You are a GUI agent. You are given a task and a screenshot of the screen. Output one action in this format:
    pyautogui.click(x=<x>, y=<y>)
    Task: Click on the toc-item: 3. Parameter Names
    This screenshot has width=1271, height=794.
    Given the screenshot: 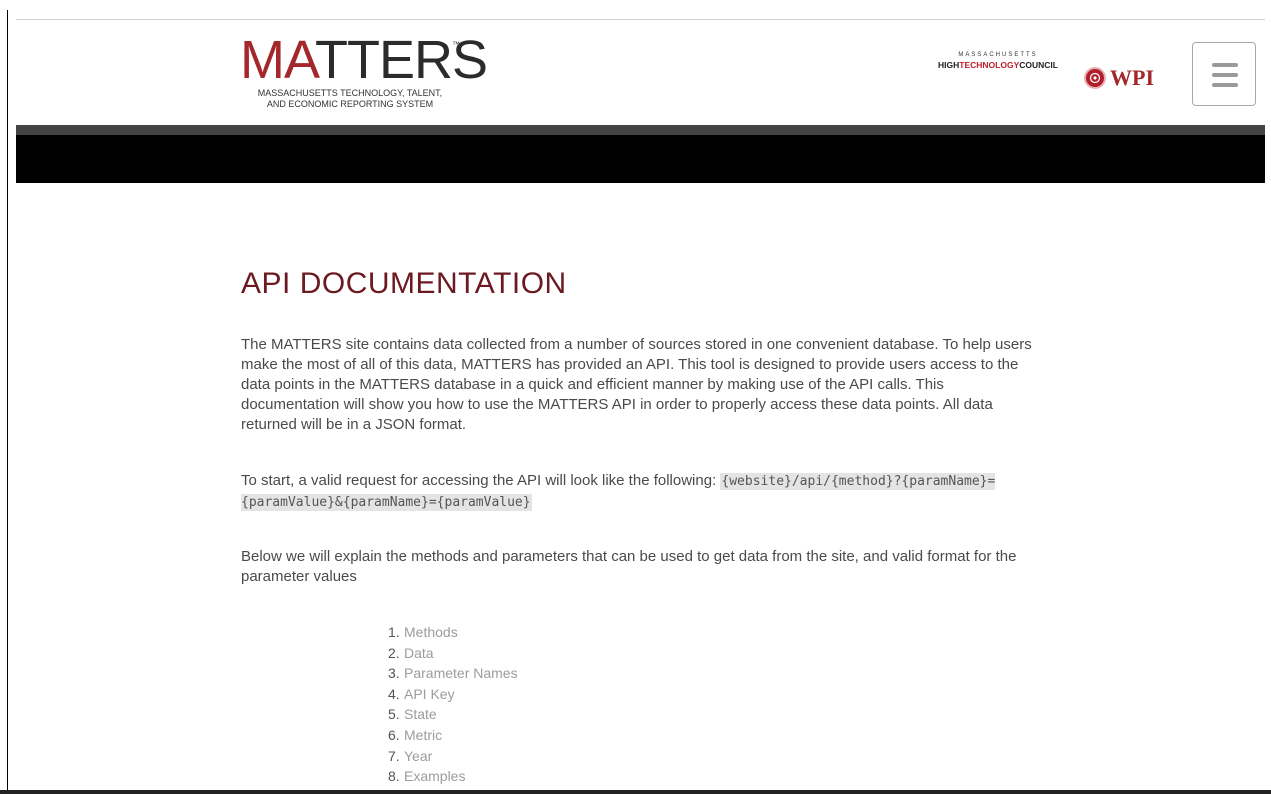 What is the action you would take?
    pyautogui.click(x=538, y=673)
    